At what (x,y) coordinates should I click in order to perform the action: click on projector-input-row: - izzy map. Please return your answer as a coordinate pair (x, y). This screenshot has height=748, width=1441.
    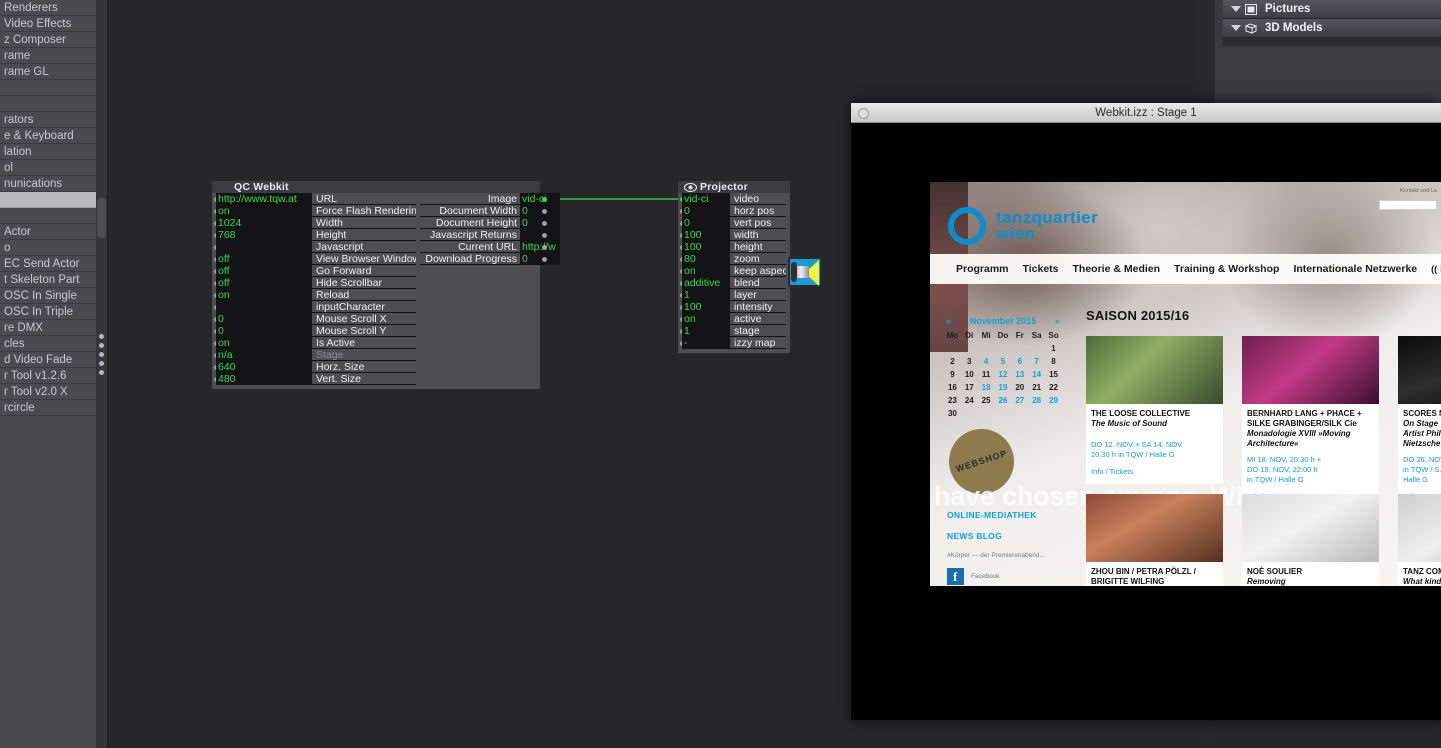
    Looking at the image, I should click on (734, 343).